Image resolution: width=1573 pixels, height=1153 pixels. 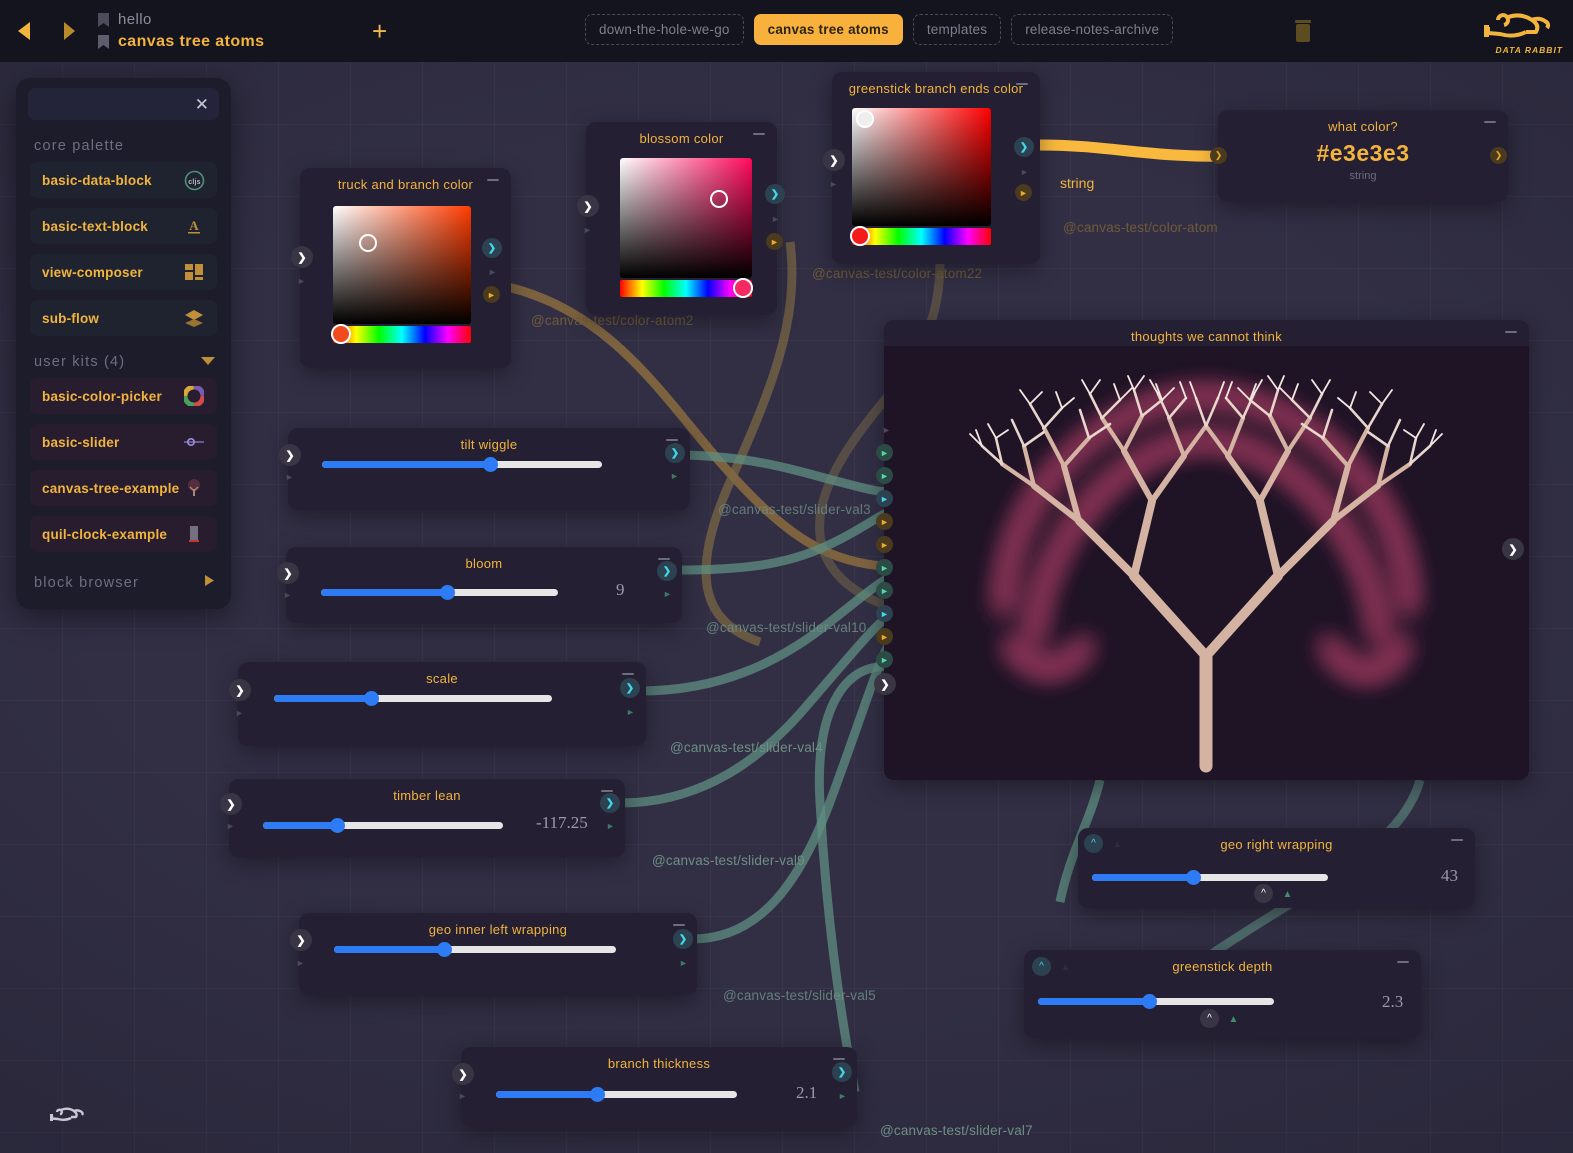 What do you see at coordinates (664, 29) in the screenshot?
I see `tab-down-the-hole-we-go: down-the-hole-we-go` at bounding box center [664, 29].